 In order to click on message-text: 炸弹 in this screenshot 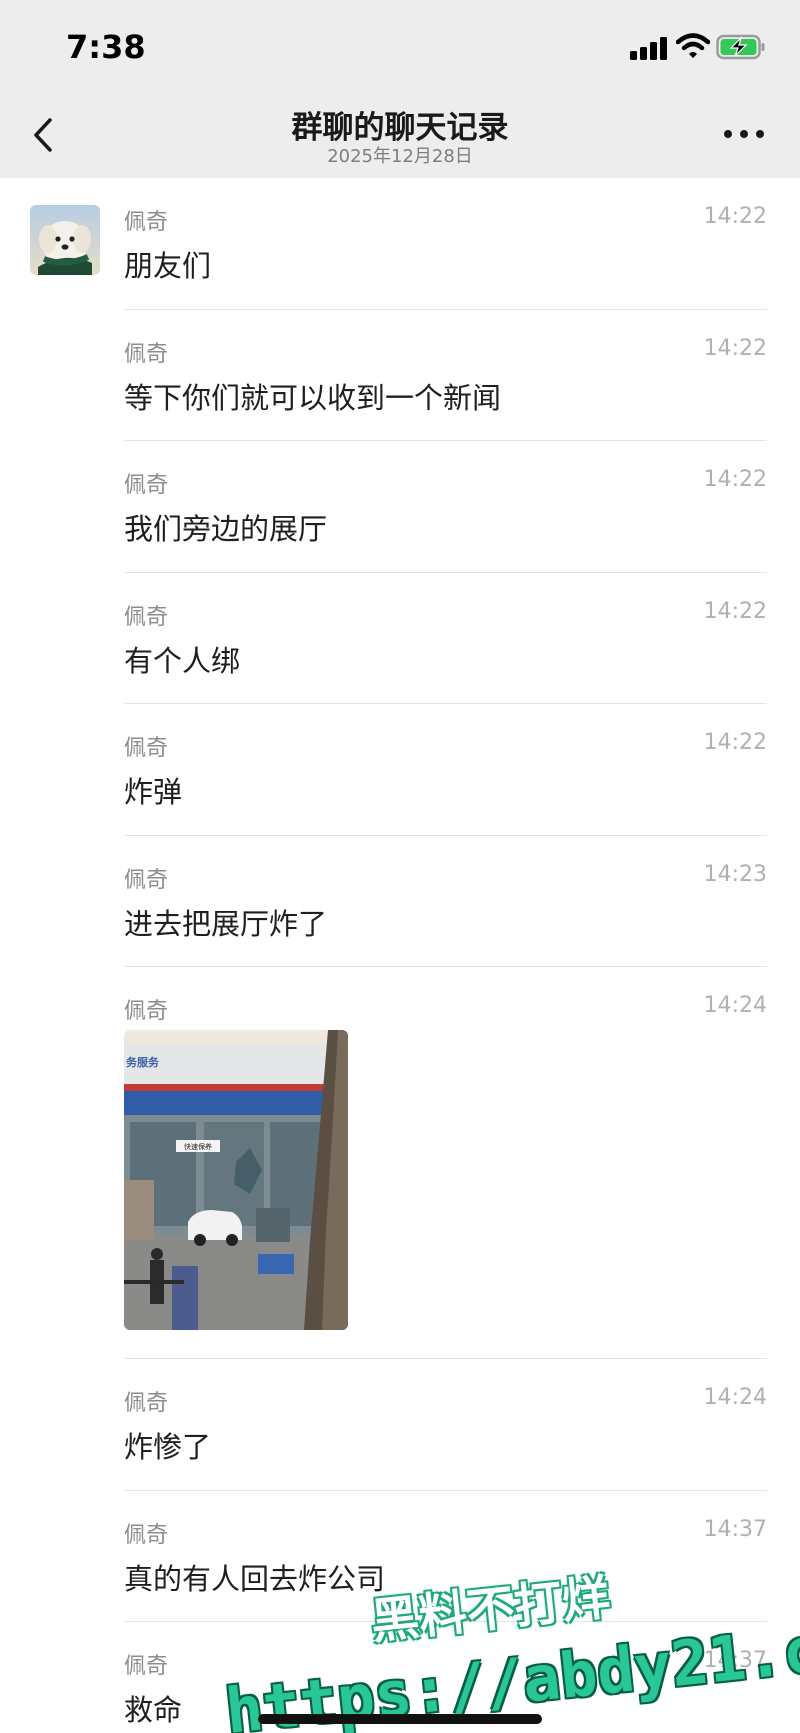, I will do `click(153, 792)`.